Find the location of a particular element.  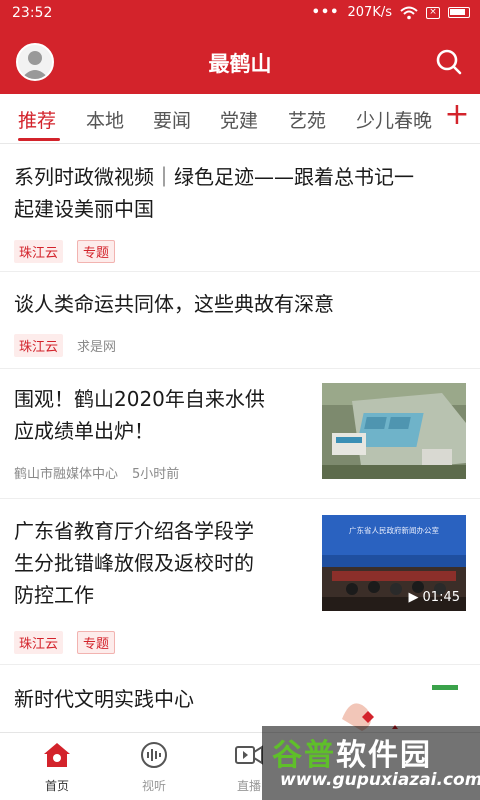

more-dots-icon: ••• is located at coordinates (325, 12).